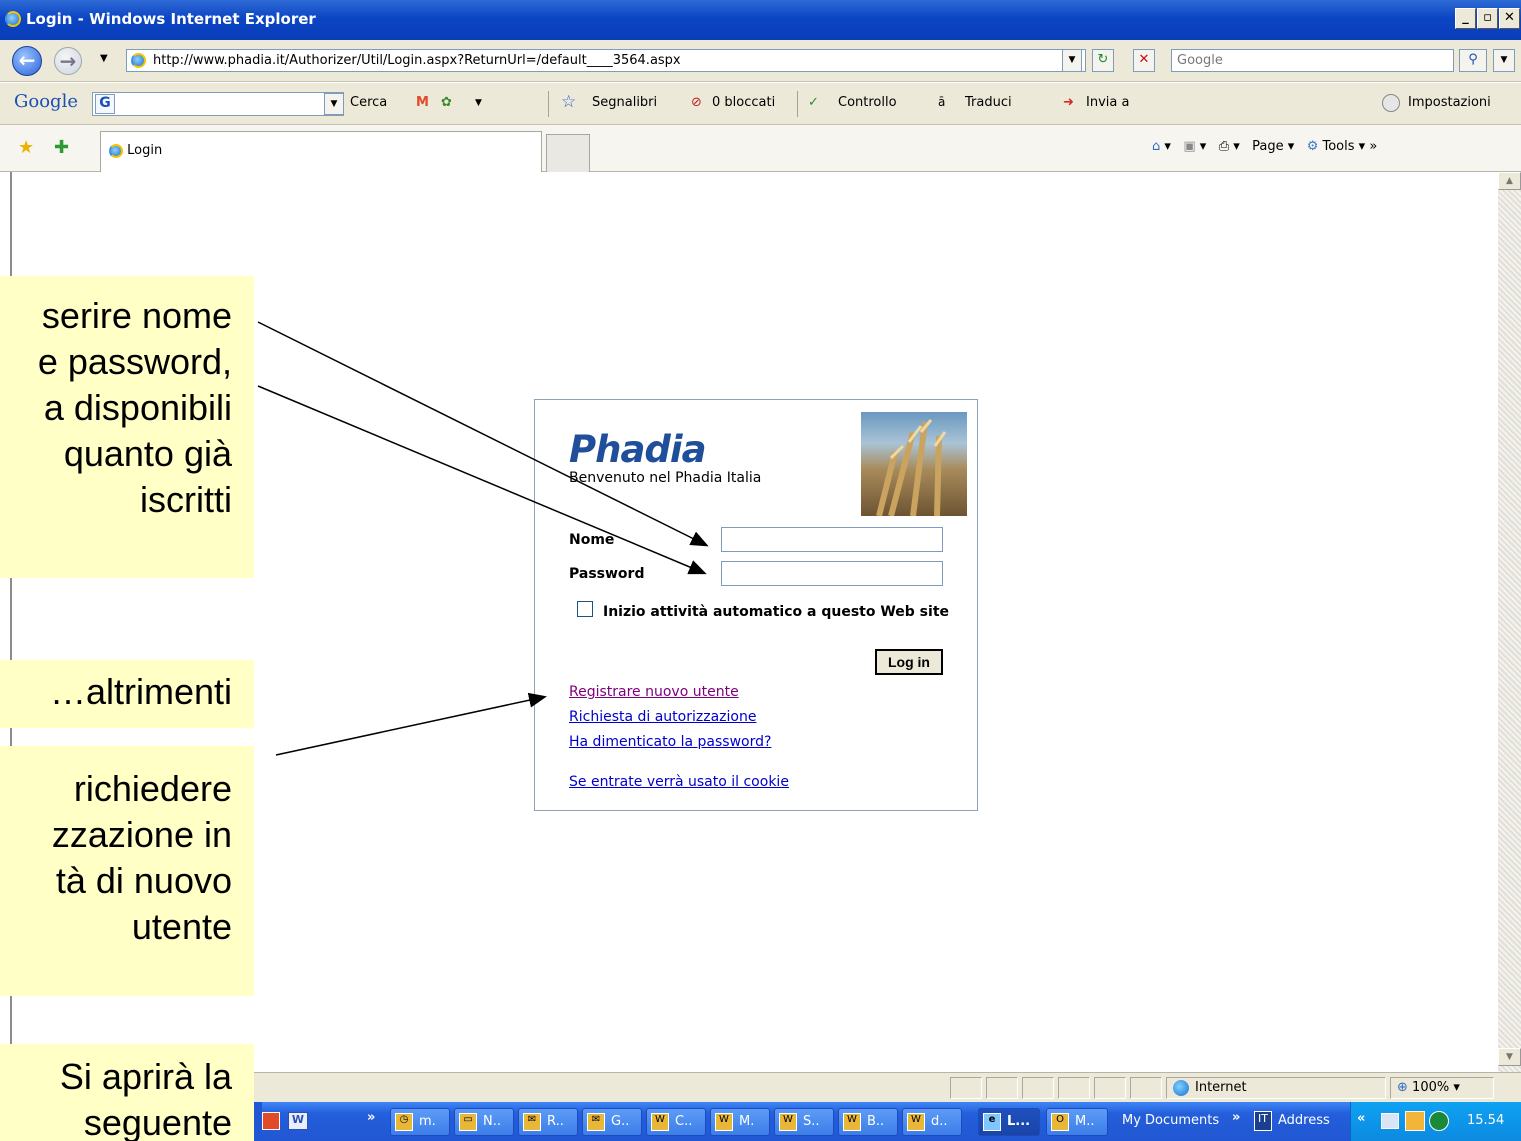  What do you see at coordinates (371, 1117) in the screenshot?
I see `quicklaunch-more-icon: »` at bounding box center [371, 1117].